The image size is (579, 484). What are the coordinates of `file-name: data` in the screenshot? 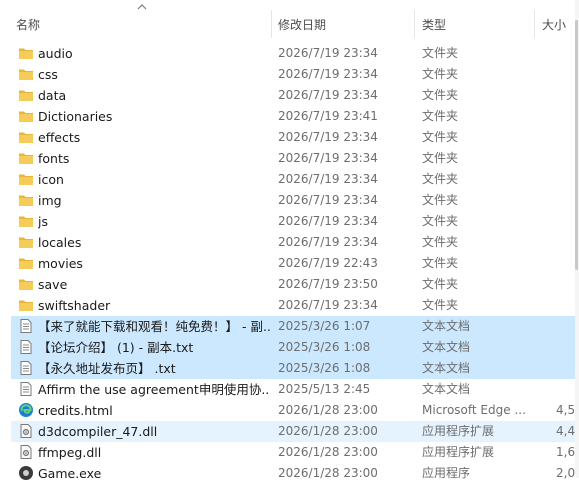 It's located at (52, 95).